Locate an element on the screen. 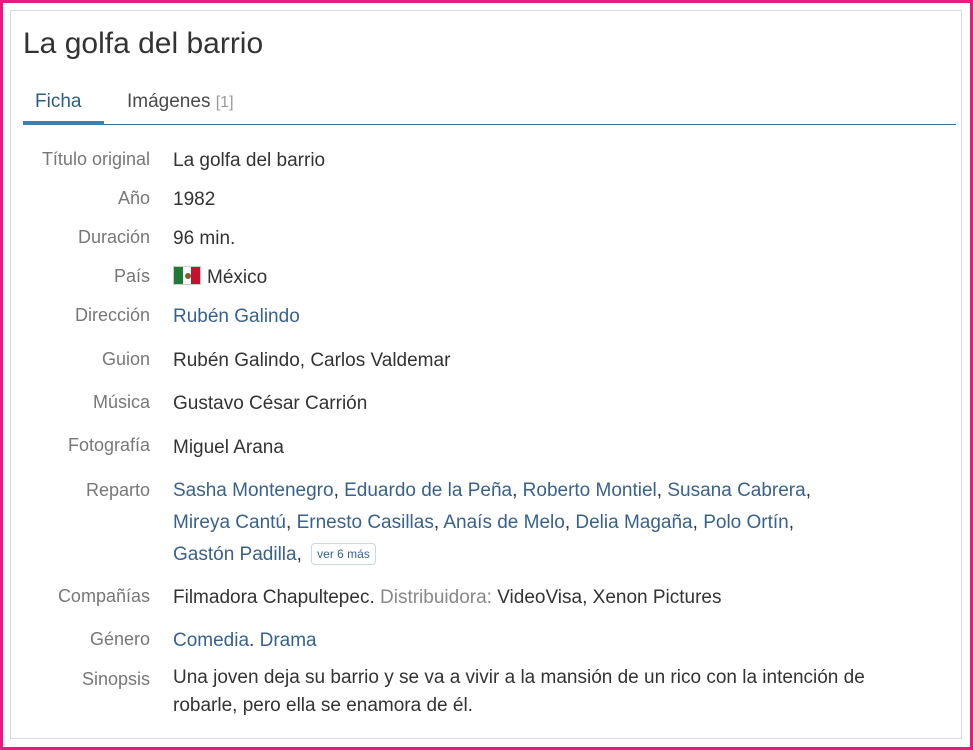 This screenshot has height=750, width=973. label-titulo-original: Título original is located at coordinates (95, 159).